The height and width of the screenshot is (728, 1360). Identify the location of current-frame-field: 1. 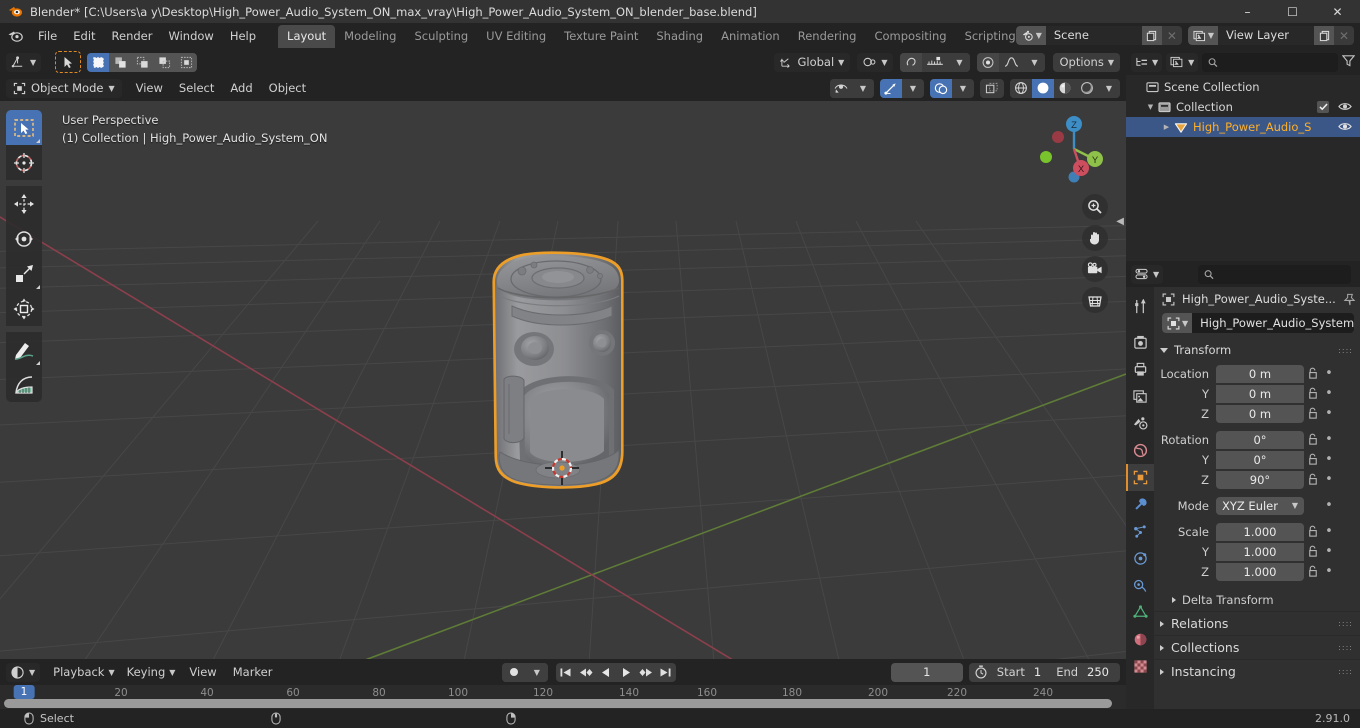
(926, 672).